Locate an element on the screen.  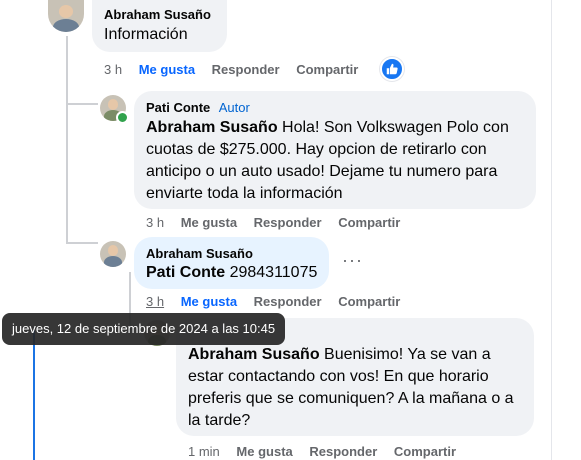
thumbs-up-icon is located at coordinates (392, 69).